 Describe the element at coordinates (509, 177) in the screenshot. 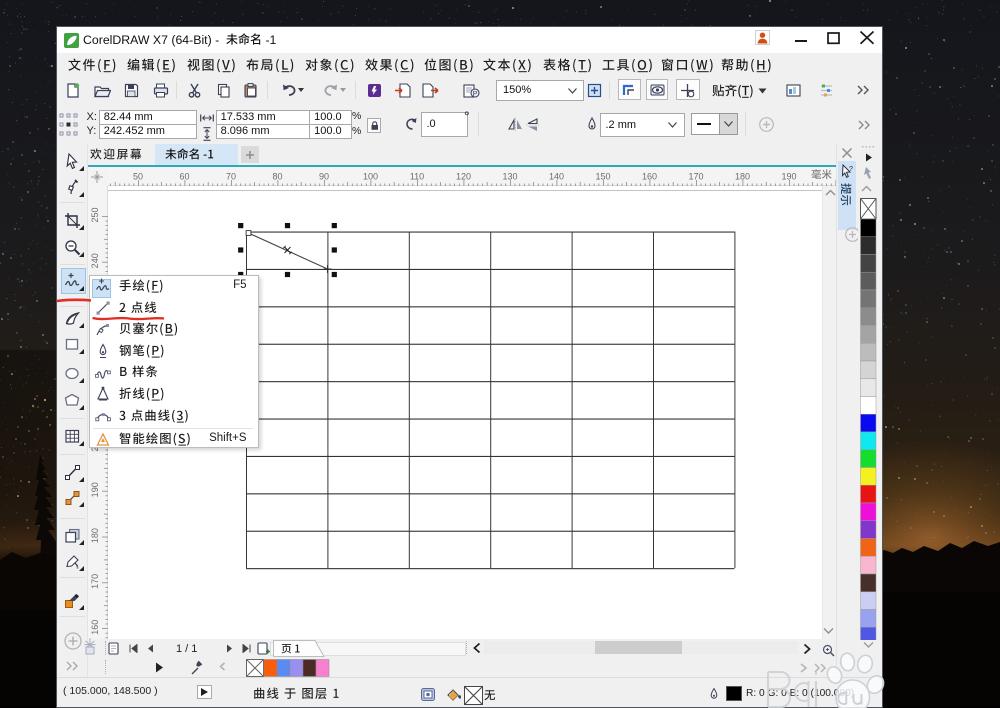

I see `svg-text: 130` at that location.